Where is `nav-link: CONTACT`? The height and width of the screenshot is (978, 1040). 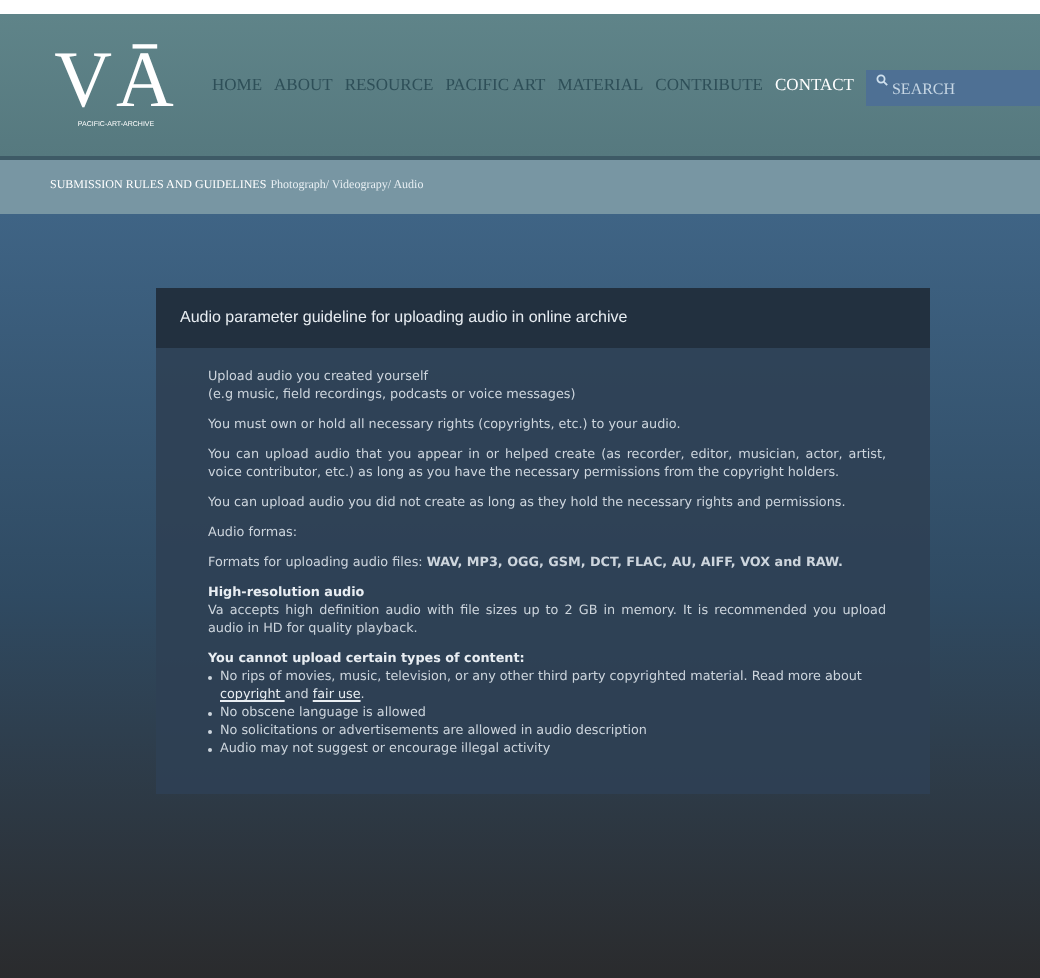
nav-link: CONTACT is located at coordinates (814, 85).